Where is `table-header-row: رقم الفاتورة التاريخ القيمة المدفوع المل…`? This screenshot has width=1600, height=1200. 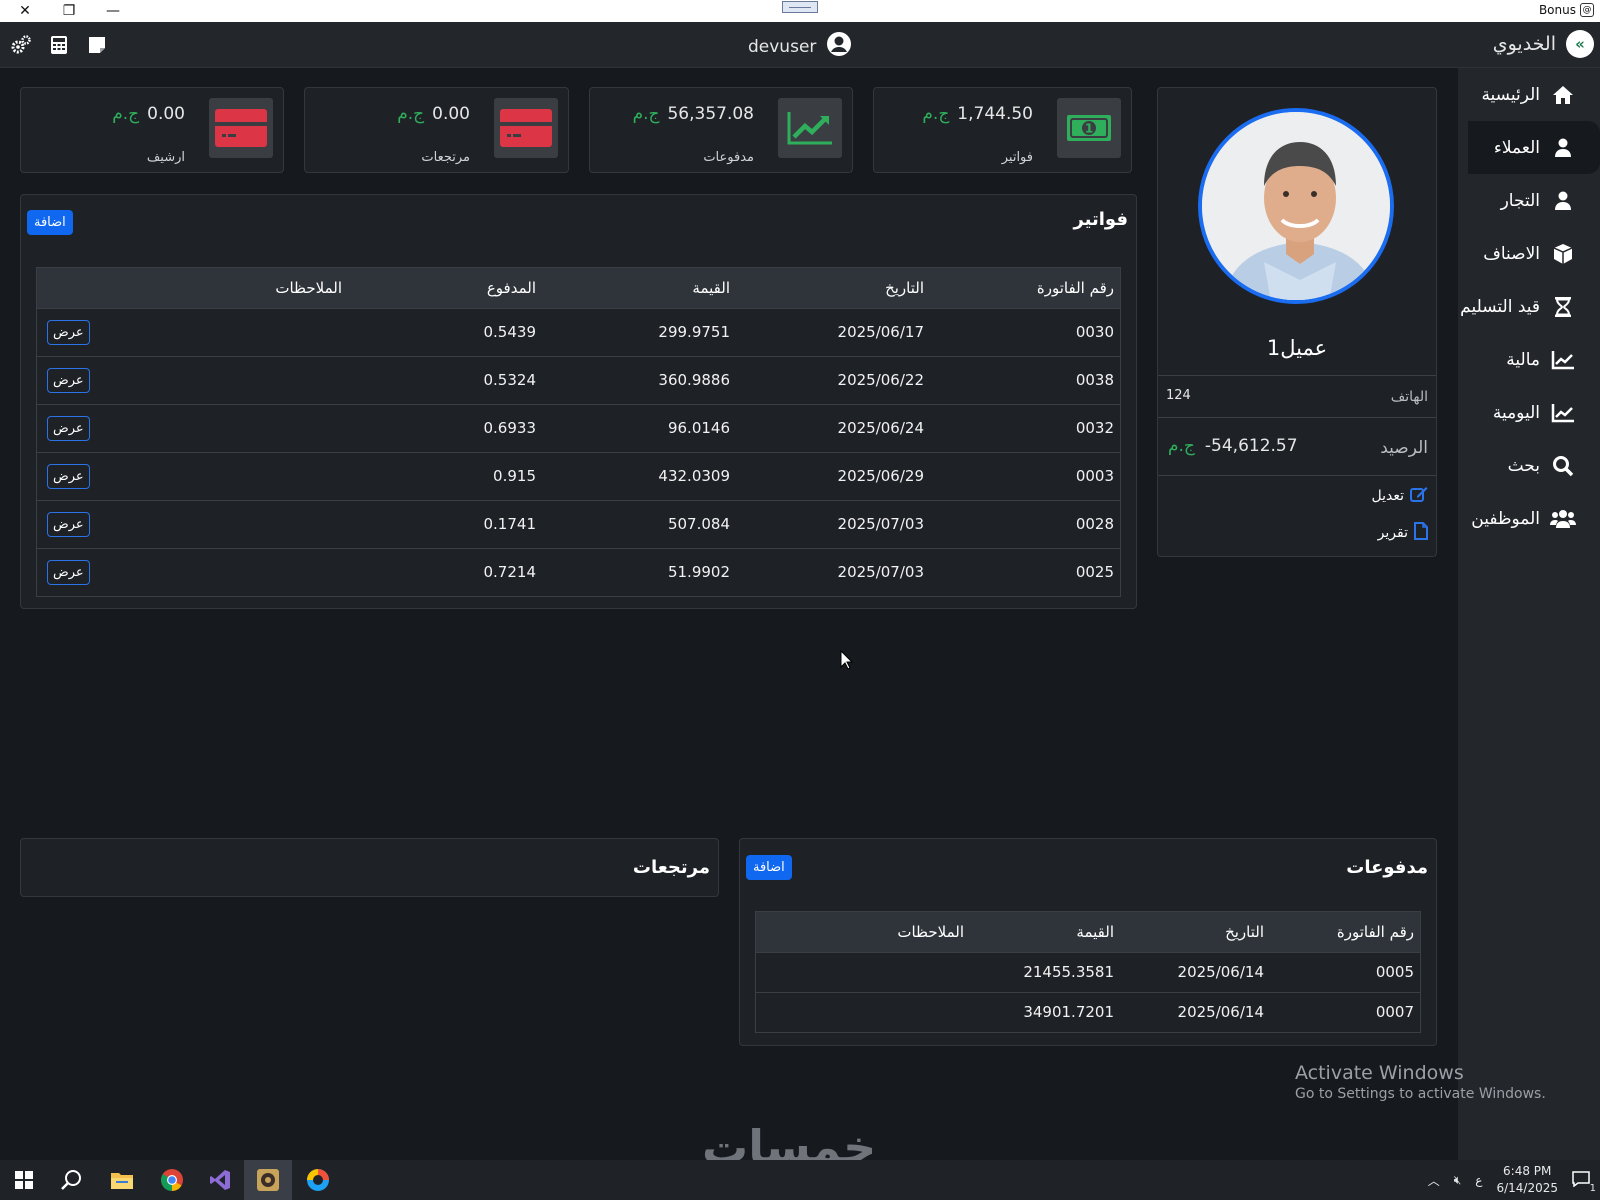 table-header-row: رقم الفاتورة التاريخ القيمة المدفوع المل… is located at coordinates (578, 288).